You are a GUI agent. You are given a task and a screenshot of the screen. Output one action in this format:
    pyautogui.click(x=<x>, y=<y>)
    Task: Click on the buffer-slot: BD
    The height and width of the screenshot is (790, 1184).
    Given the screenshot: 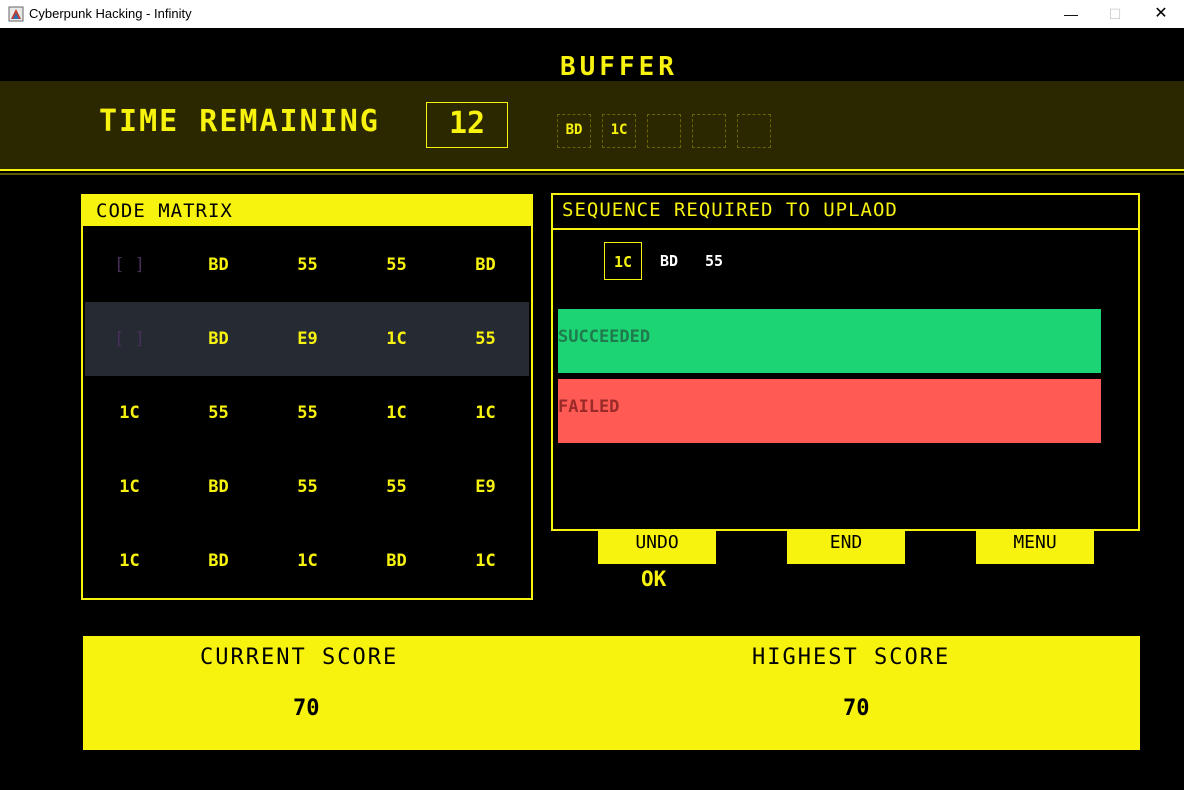 What is the action you would take?
    pyautogui.click(x=574, y=131)
    